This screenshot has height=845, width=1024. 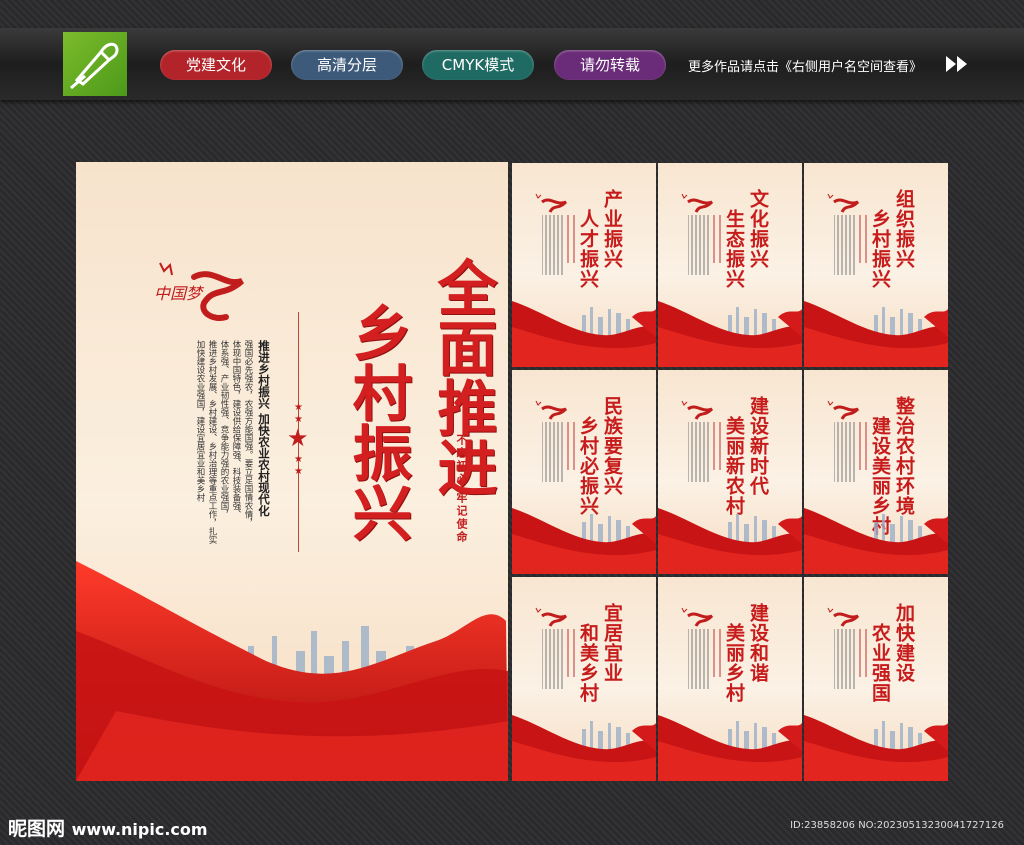 What do you see at coordinates (588, 249) in the screenshot?
I see `small-title-col-2: 人才振兴` at bounding box center [588, 249].